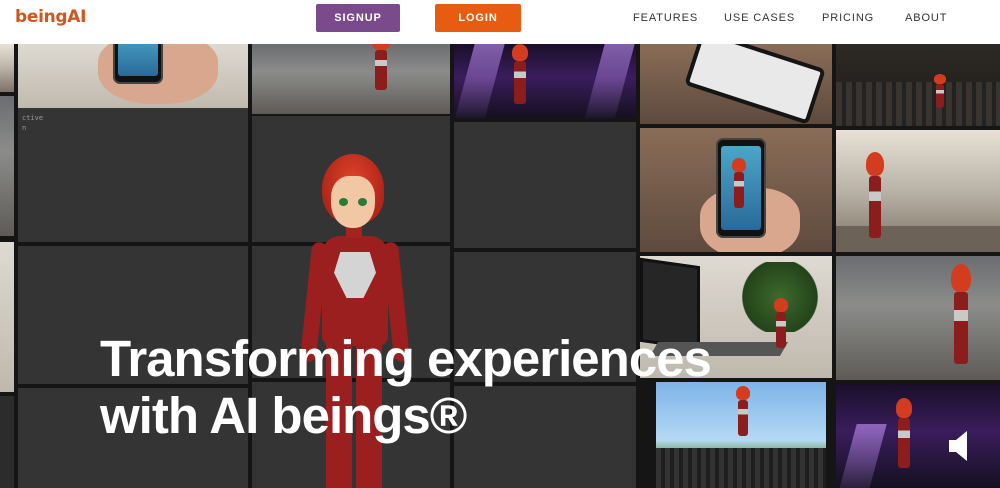 The width and height of the screenshot is (1000, 488). What do you see at coordinates (918, 191) in the screenshot?
I see `video-tile-mall` at bounding box center [918, 191].